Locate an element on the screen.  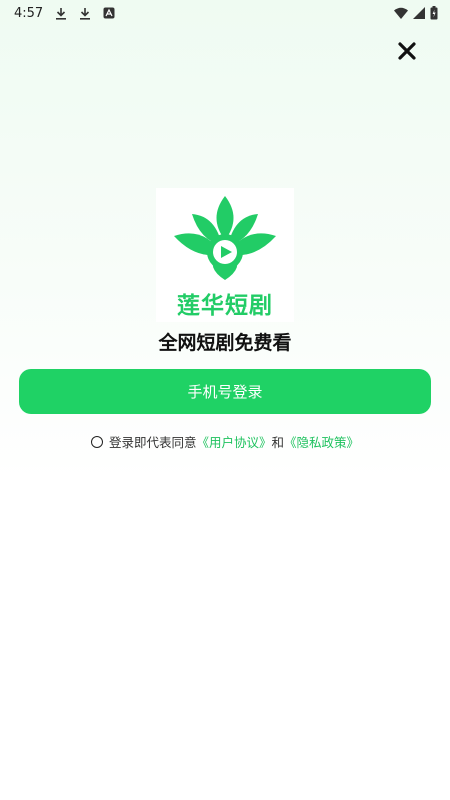
tagline: 全网短剧免费看 is located at coordinates (225, 343).